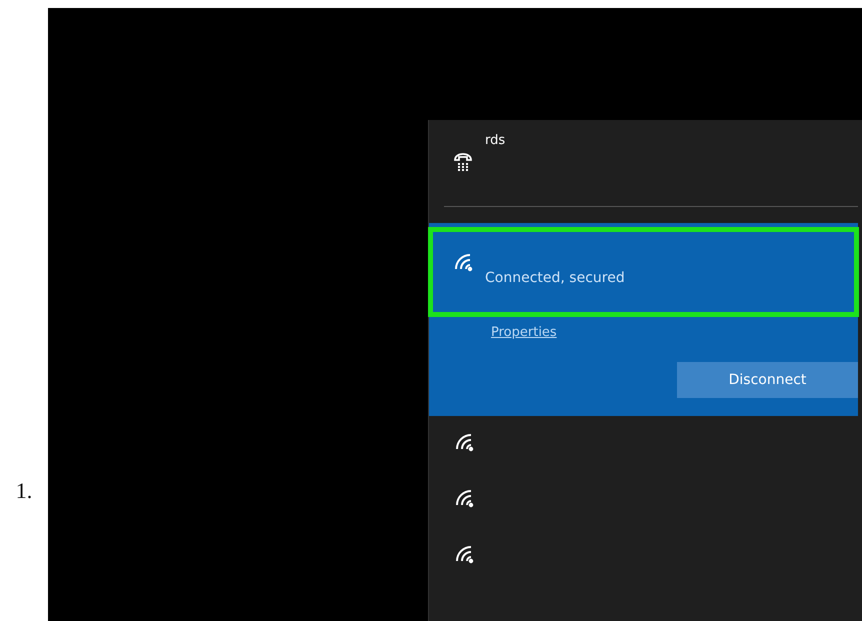 The height and width of the screenshot is (621, 862). What do you see at coordinates (767, 380) in the screenshot?
I see `disconnect-button: Disconnect` at bounding box center [767, 380].